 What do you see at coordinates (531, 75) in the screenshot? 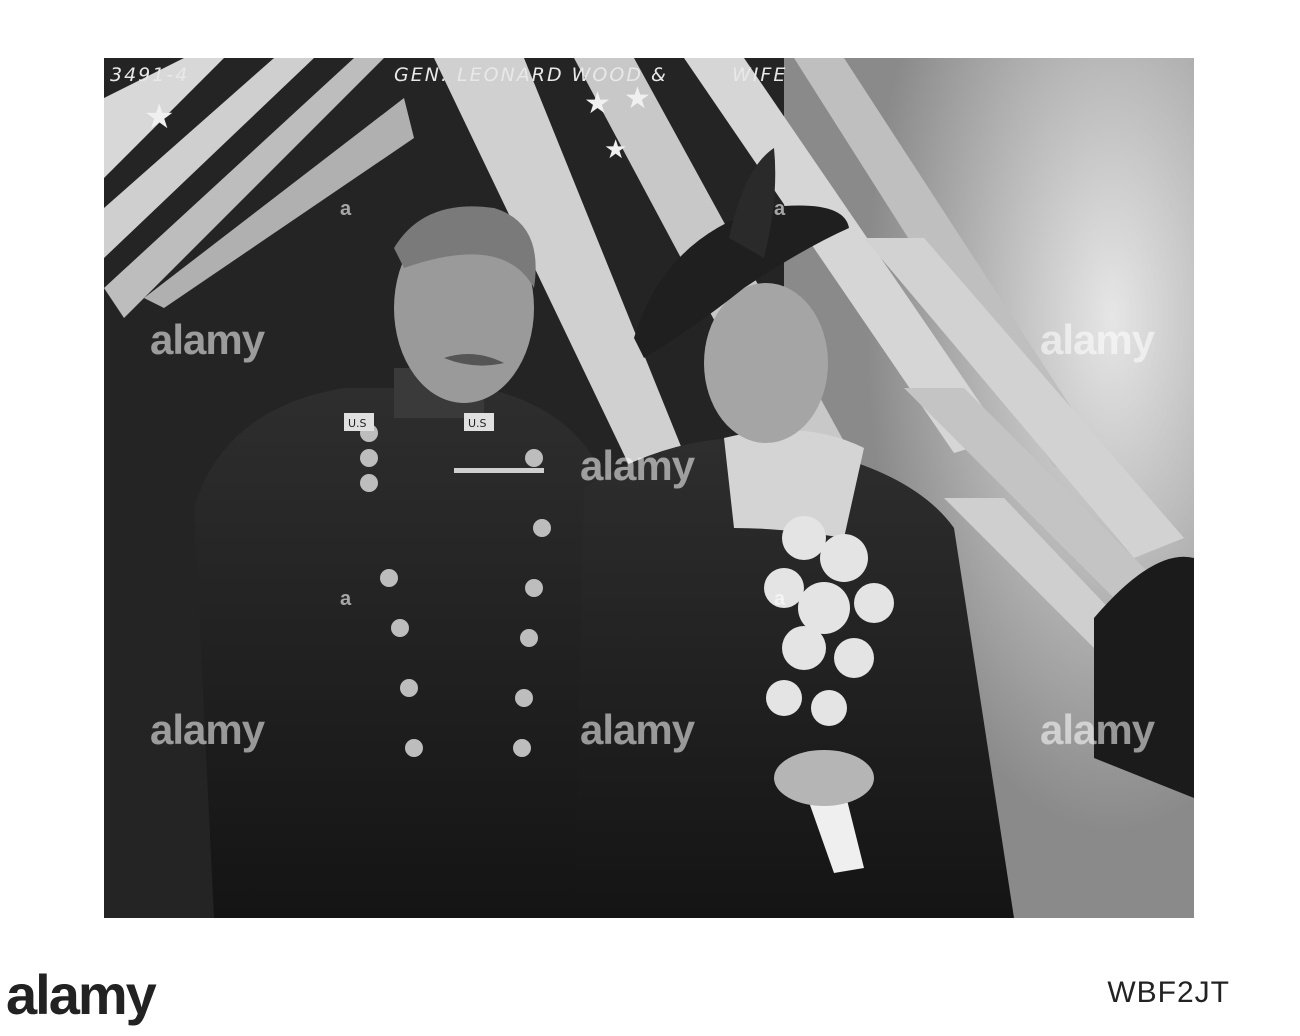
I see `photo-caption-title: GEN. LEONARD WOOD &` at bounding box center [531, 75].